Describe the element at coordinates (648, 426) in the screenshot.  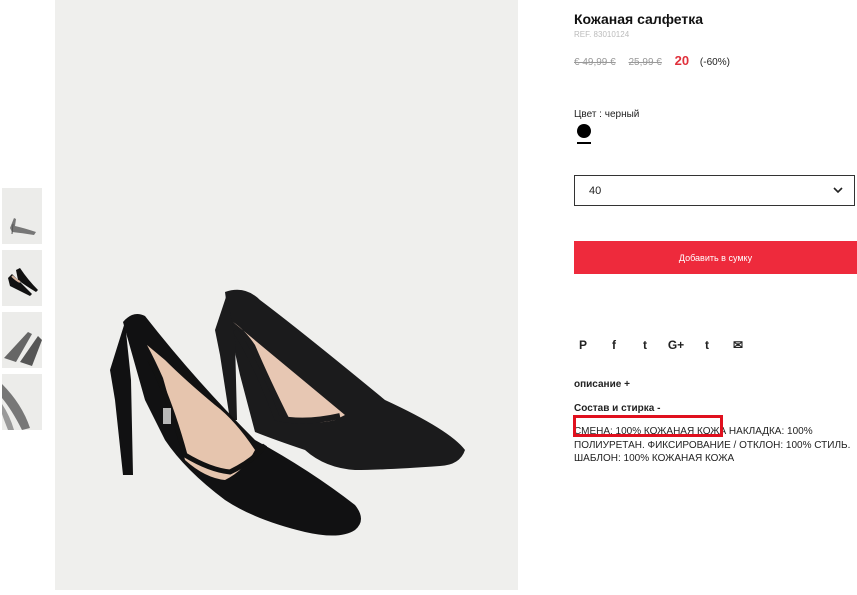
I see `highlight-box` at that location.